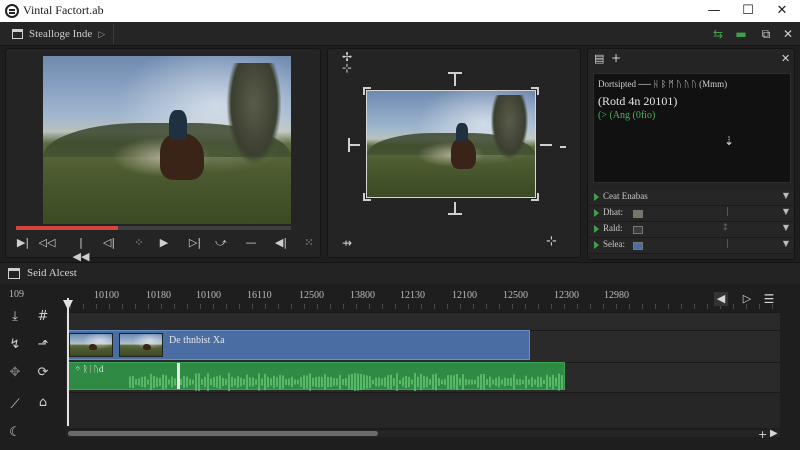 The width and height of the screenshot is (800, 450). I want to click on audio-clip: ᛜ ᚱᛁᚢd, so click(316, 376).